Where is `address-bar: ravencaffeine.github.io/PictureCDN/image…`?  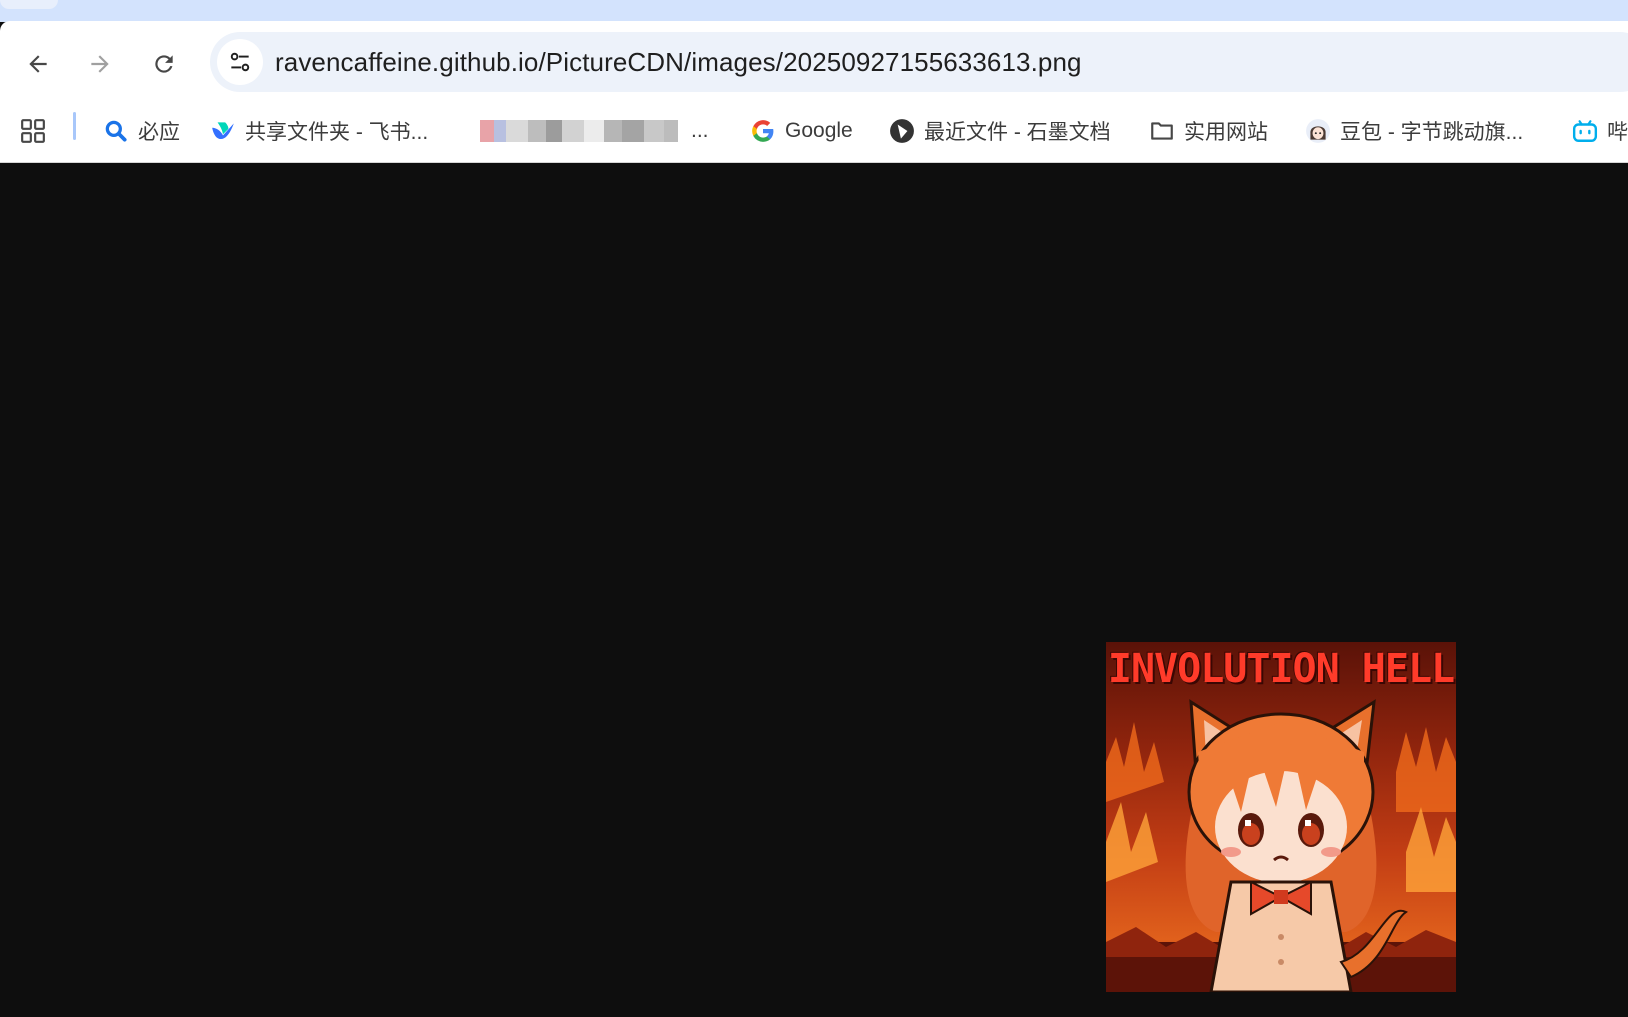 address-bar: ravencaffeine.github.io/PictureCDN/image… is located at coordinates (919, 62).